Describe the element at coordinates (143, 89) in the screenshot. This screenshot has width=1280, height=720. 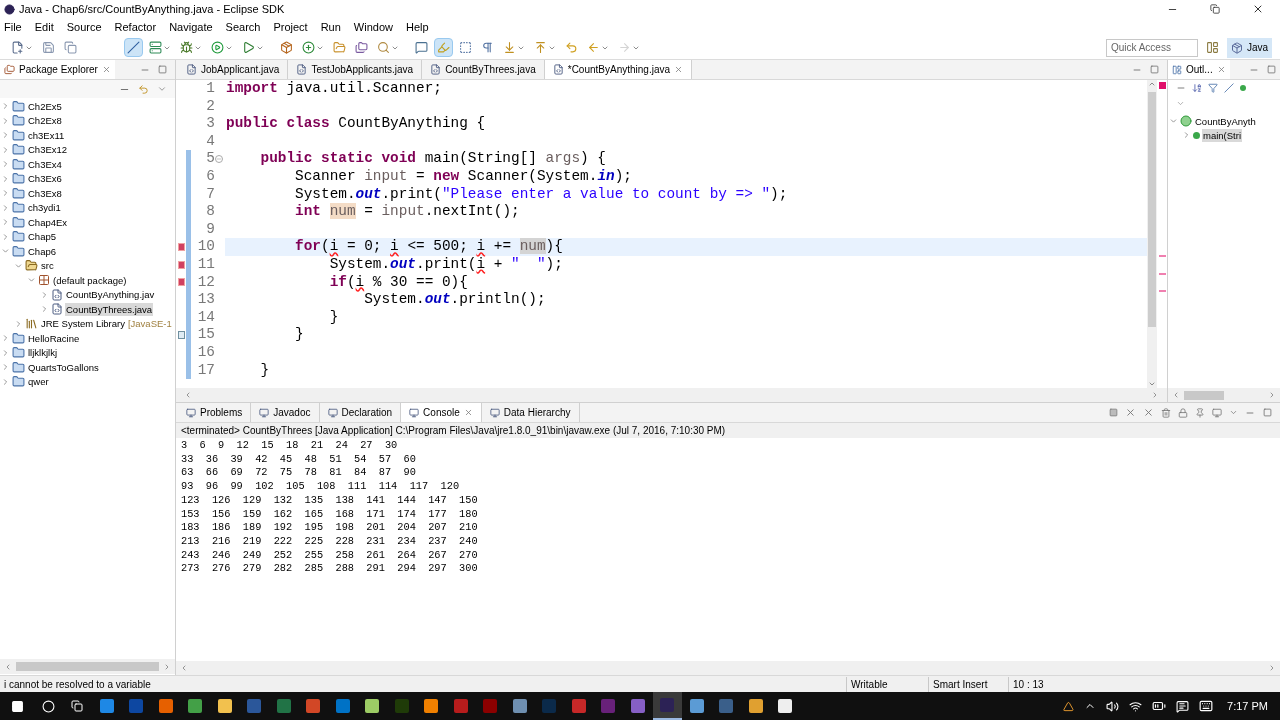
I see `link-icon` at that location.